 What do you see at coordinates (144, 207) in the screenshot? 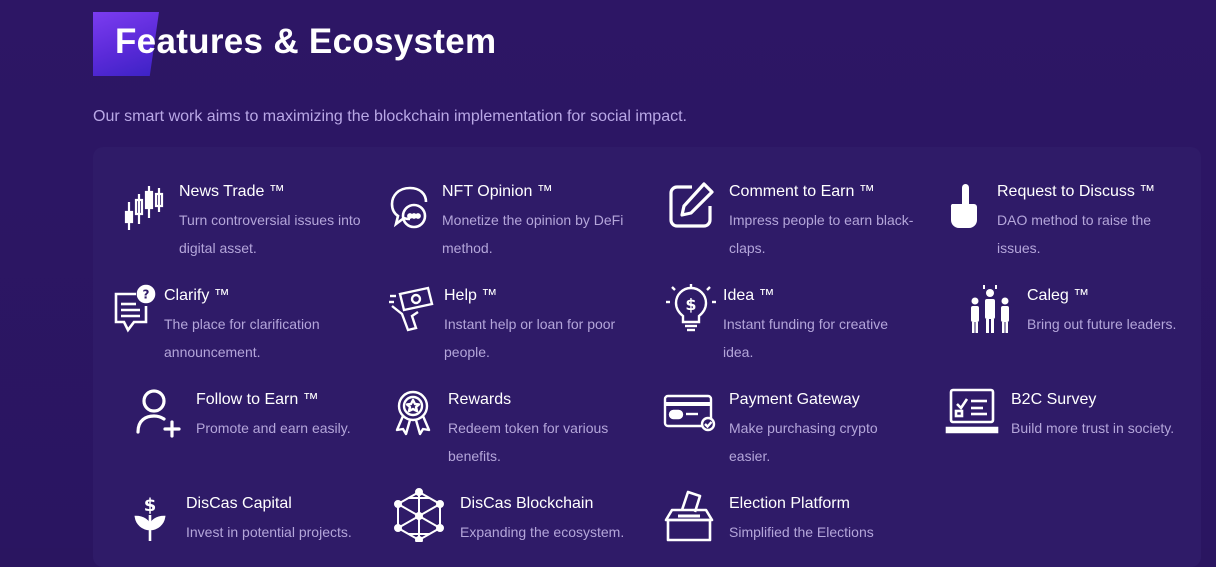
I see `candlestick-chart-icon` at bounding box center [144, 207].